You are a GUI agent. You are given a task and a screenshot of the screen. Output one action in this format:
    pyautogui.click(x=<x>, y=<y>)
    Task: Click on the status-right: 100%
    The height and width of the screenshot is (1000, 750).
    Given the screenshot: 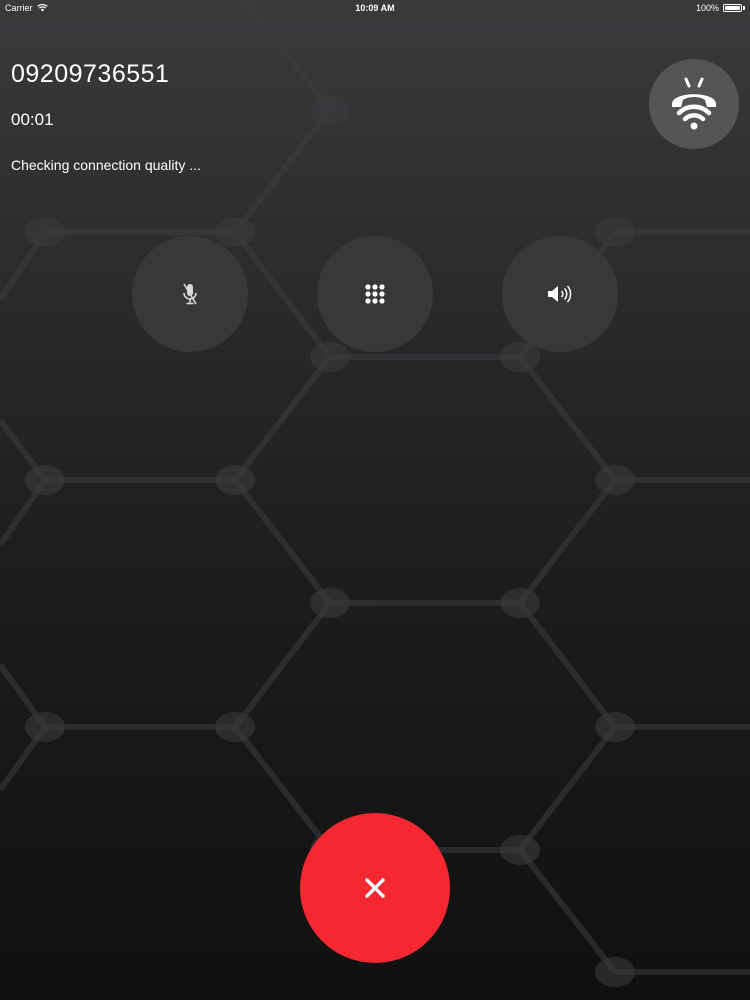 What is the action you would take?
    pyautogui.click(x=720, y=8)
    